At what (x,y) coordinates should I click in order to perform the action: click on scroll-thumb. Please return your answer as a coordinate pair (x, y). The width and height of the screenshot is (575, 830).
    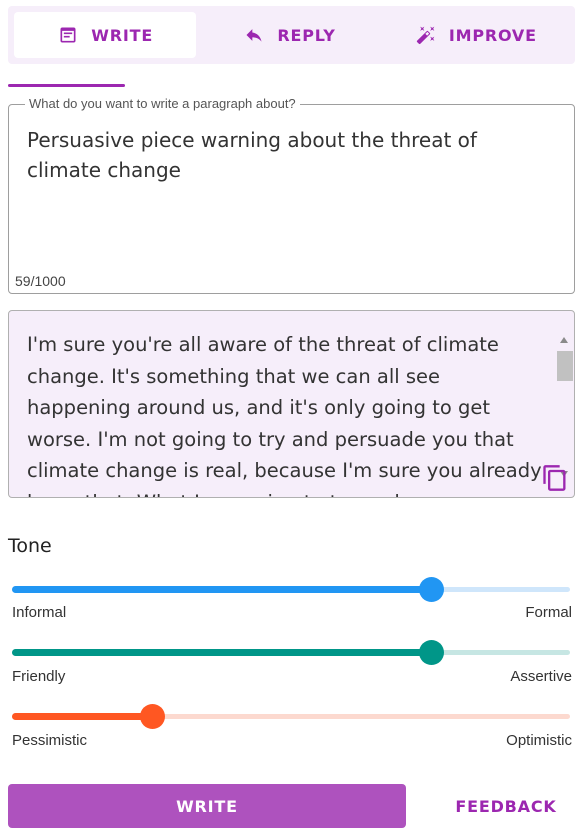
    Looking at the image, I should click on (565, 366).